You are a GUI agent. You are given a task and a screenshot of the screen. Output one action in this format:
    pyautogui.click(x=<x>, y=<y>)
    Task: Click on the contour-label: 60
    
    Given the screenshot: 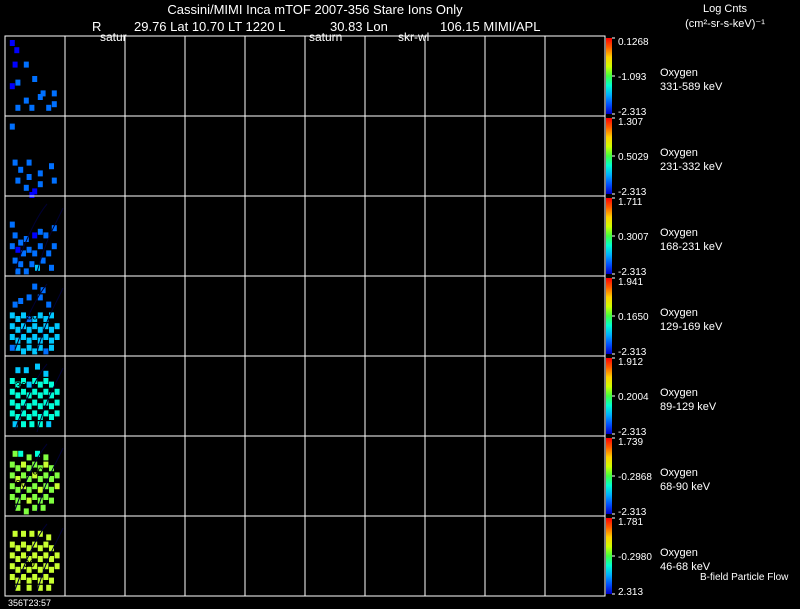 What is the action you would take?
    pyautogui.click(x=38, y=472)
    